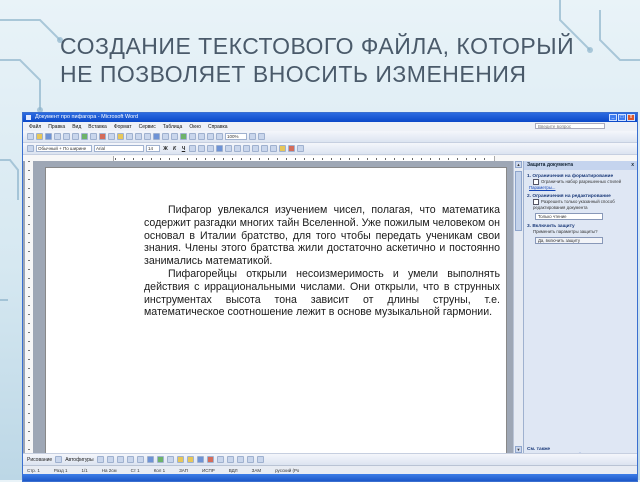 The width and height of the screenshot is (640, 482). Describe the element at coordinates (569, 217) in the screenshot. I see `editing-type-select: Только чтение` at that location.